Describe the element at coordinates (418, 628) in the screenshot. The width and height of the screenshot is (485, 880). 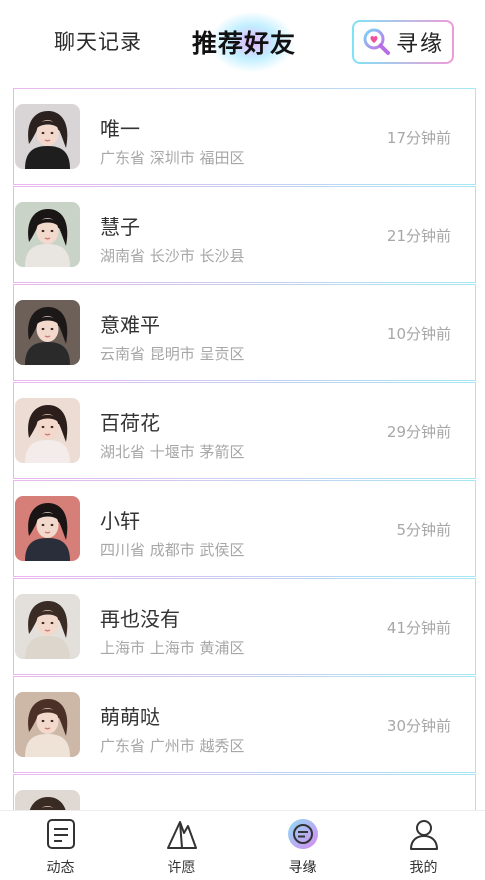
I see `friend-last-active: 41分钟前` at that location.